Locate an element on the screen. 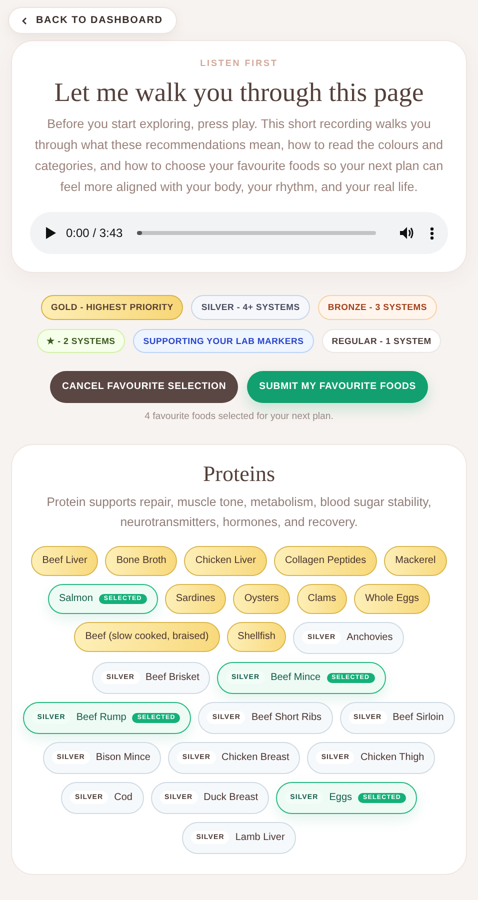 This screenshot has width=478, height=900. food-name: Clams is located at coordinates (322, 599).